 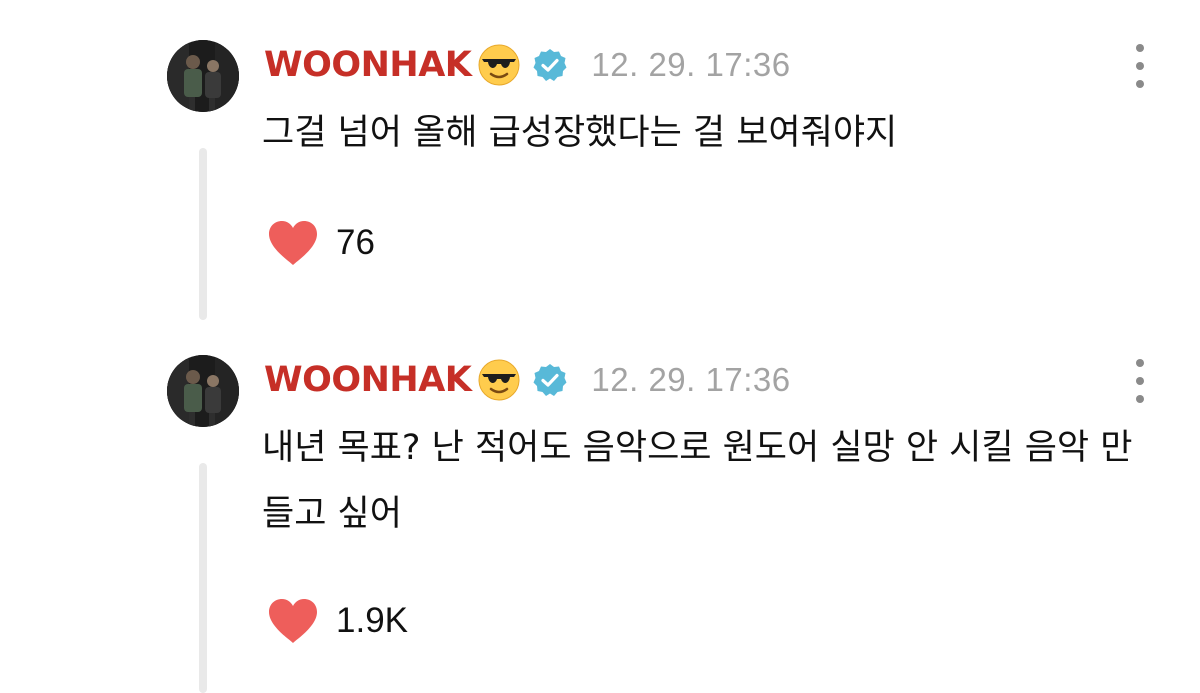 I want to click on post-text: 내년 목표? 난 적어도 음악으로 원도어 실망 안 시킬 음악 만들고 싶어, so click(x=697, y=481).